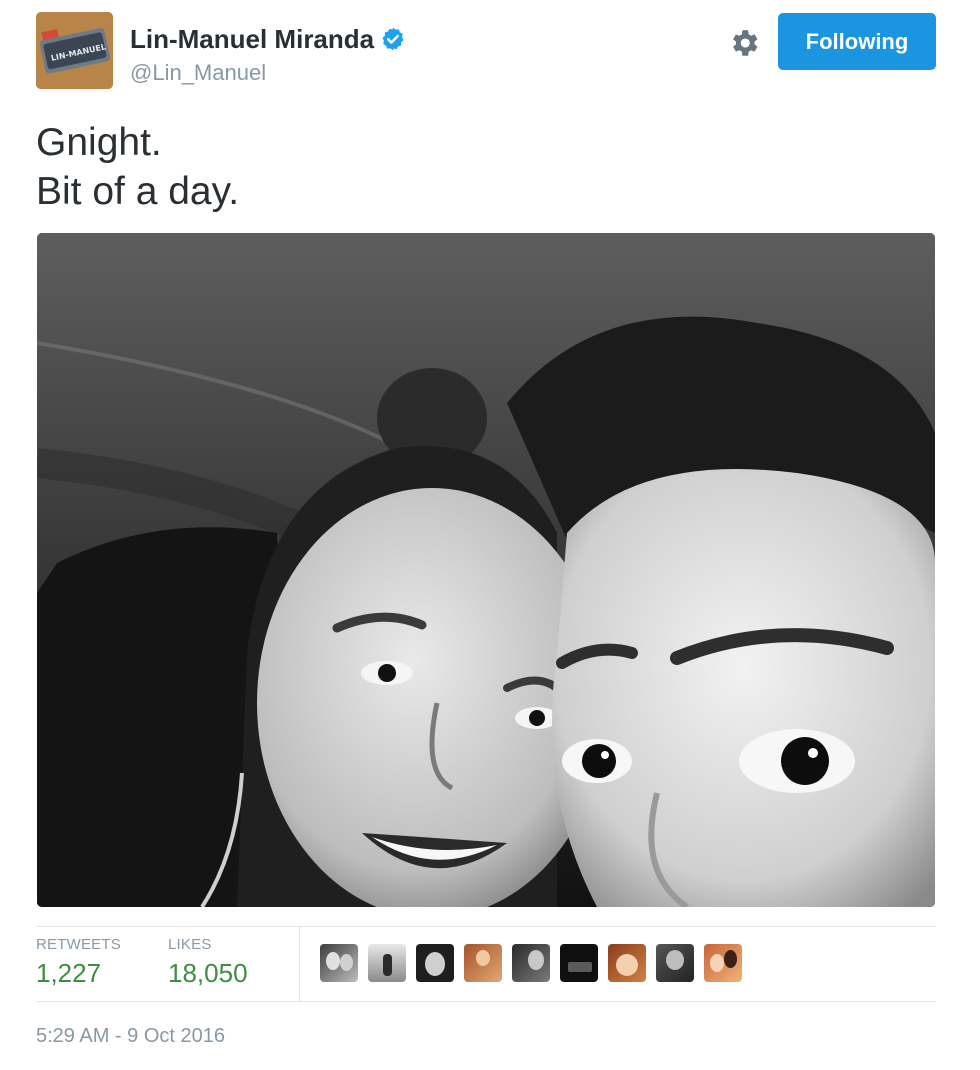  Describe the element at coordinates (78, 944) in the screenshot. I see `retweets-label: RETWEETS` at that location.